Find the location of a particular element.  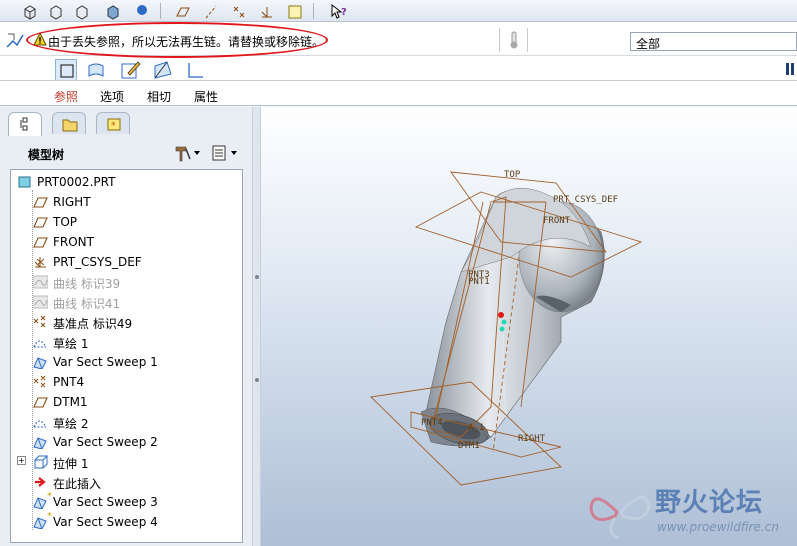

orthogonal-button is located at coordinates (196, 70).